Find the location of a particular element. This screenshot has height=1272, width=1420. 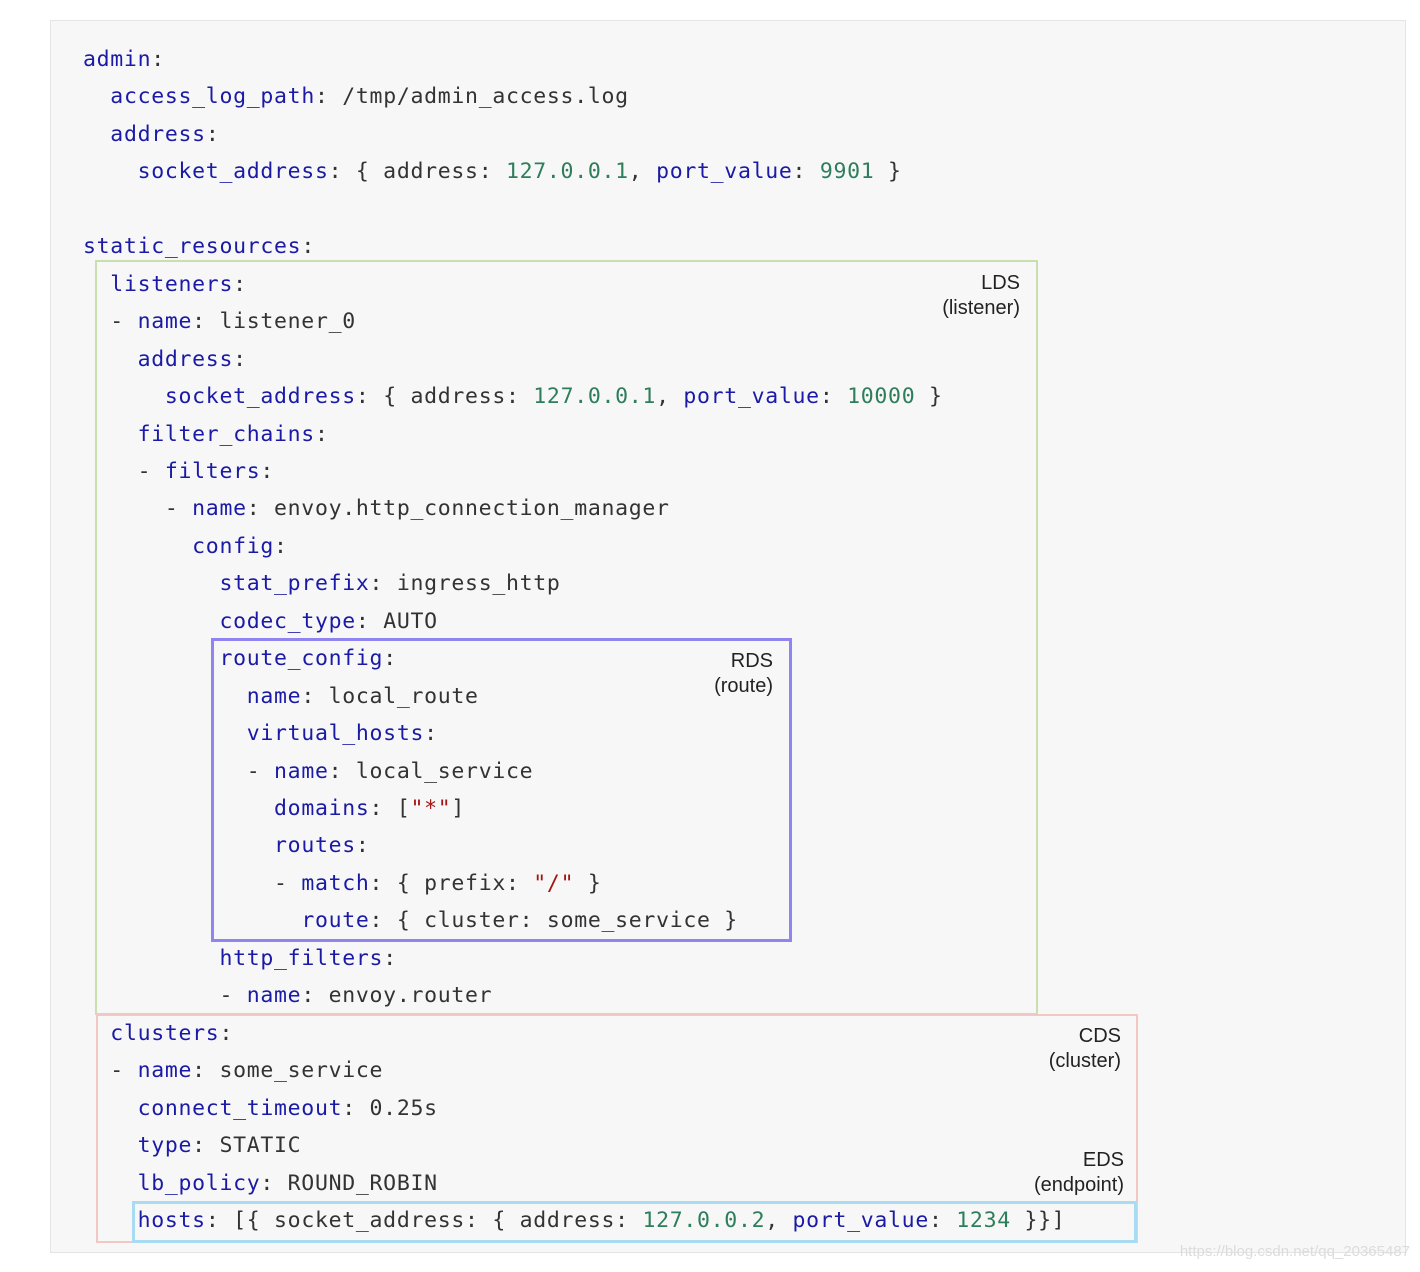

rds-subtitle: (route) is located at coordinates (743, 686).